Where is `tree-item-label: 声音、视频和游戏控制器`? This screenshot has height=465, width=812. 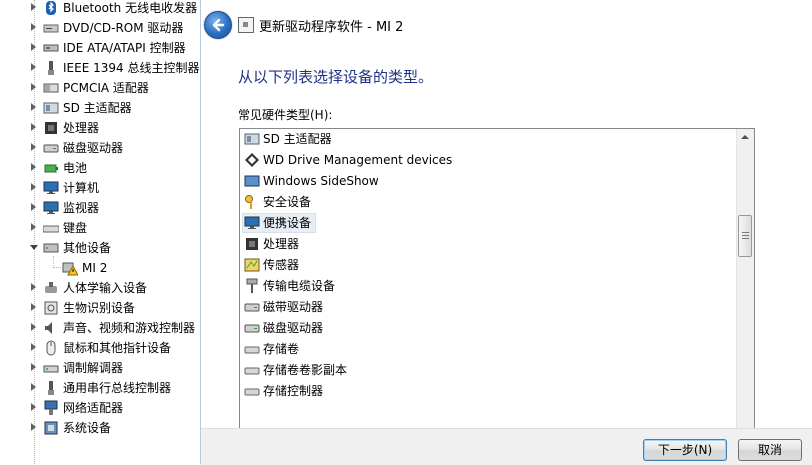 tree-item-label: 声音、视频和游戏控制器 is located at coordinates (129, 328).